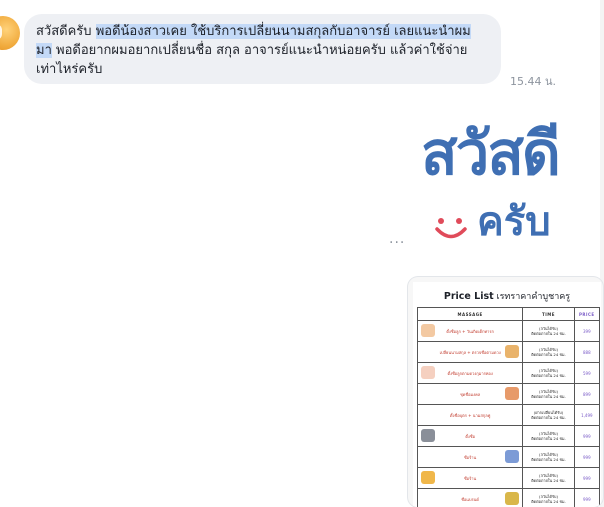  I want to click on avatar-image, so click(1, 32).